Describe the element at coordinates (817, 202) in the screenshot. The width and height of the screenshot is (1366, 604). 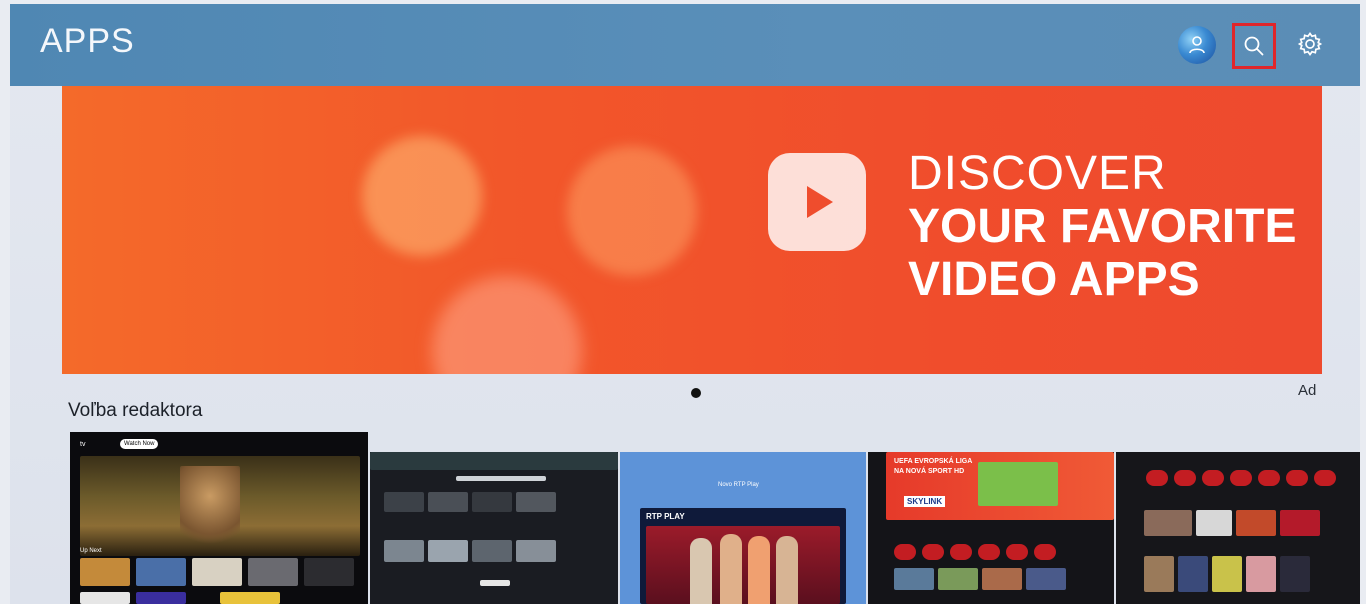
I see `play-icon` at that location.